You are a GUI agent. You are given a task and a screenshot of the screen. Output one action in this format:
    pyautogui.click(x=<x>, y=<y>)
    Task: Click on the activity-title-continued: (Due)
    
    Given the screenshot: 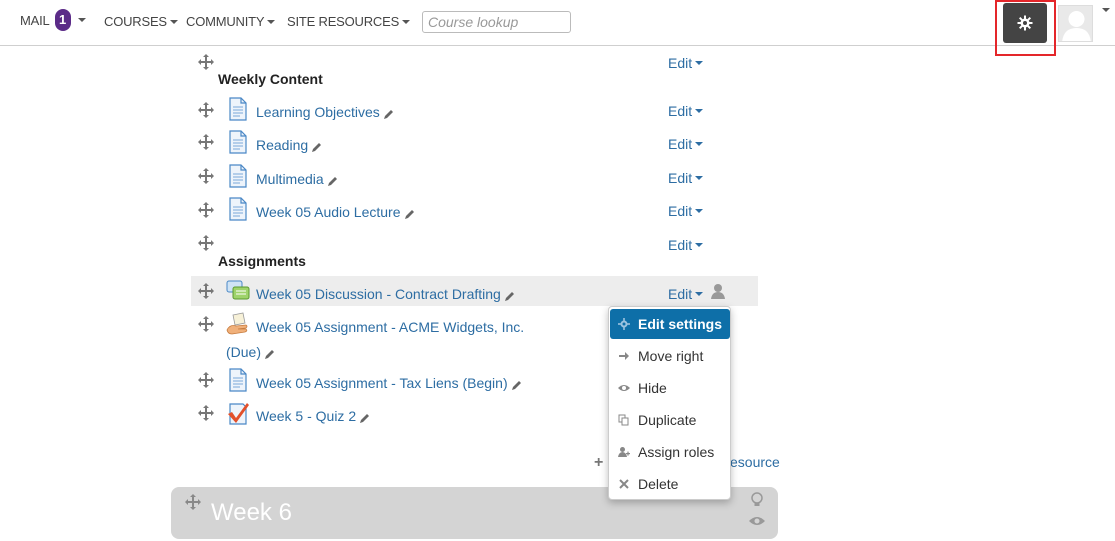 What is the action you would take?
    pyautogui.click(x=244, y=352)
    